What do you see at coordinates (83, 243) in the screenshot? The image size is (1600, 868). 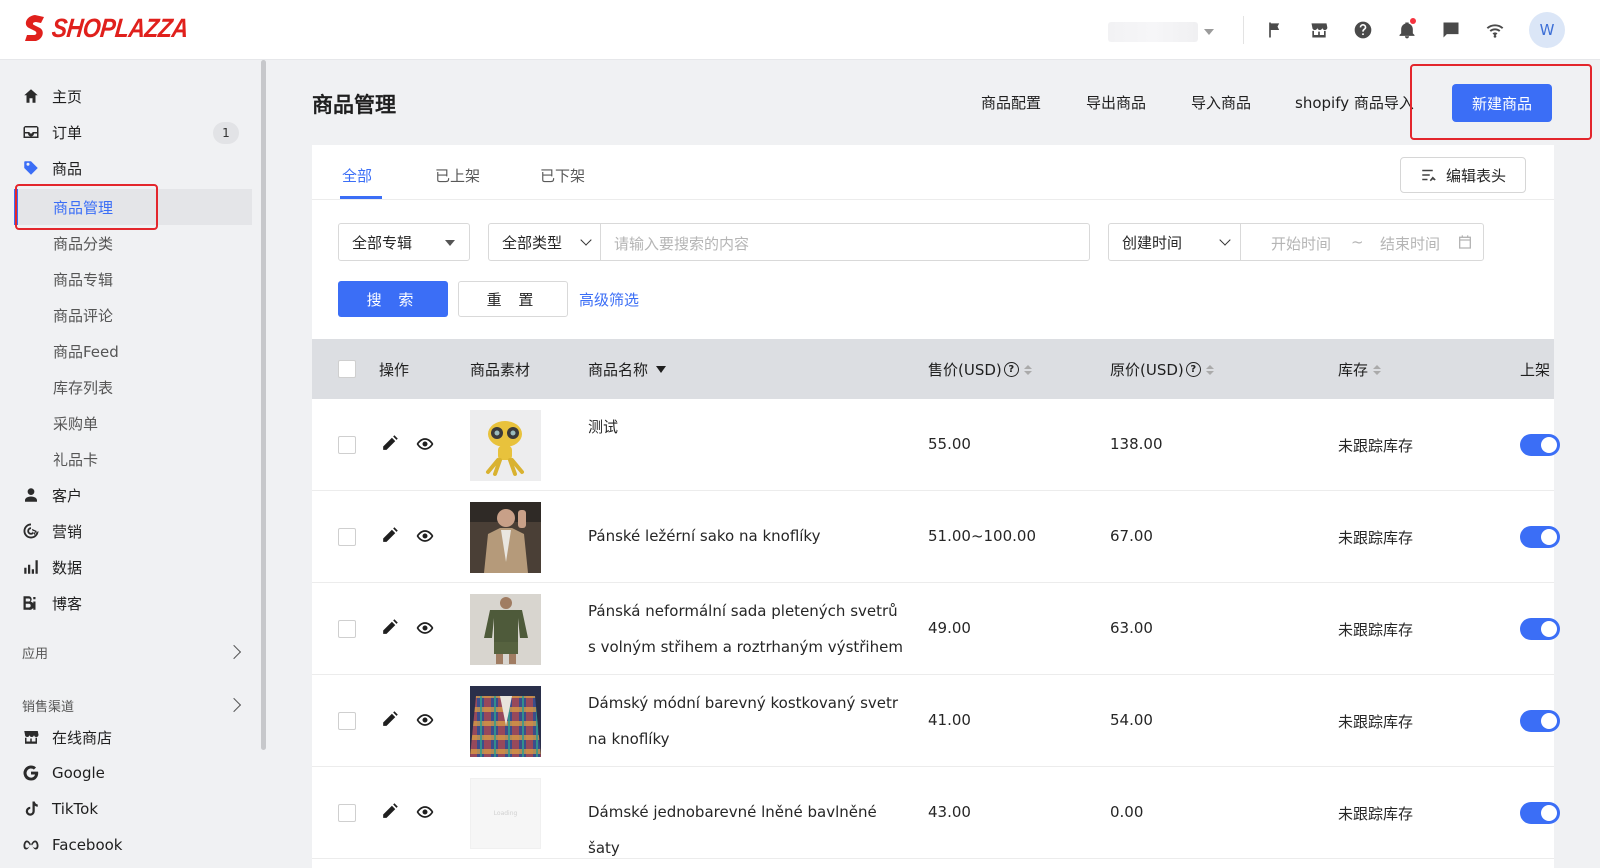 I see `sidebar-sub-categories: 商品分类` at bounding box center [83, 243].